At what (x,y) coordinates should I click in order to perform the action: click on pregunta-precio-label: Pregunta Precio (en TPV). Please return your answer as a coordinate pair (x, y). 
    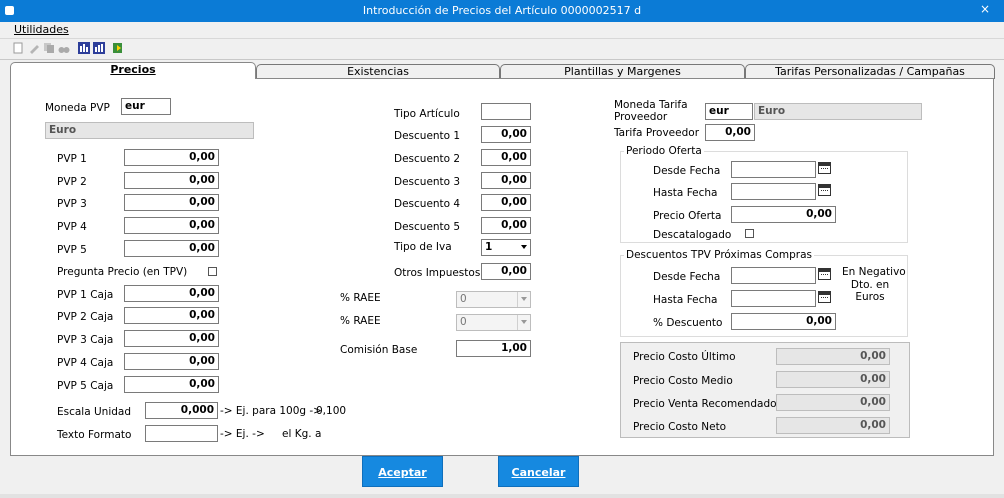
    Looking at the image, I should click on (122, 272).